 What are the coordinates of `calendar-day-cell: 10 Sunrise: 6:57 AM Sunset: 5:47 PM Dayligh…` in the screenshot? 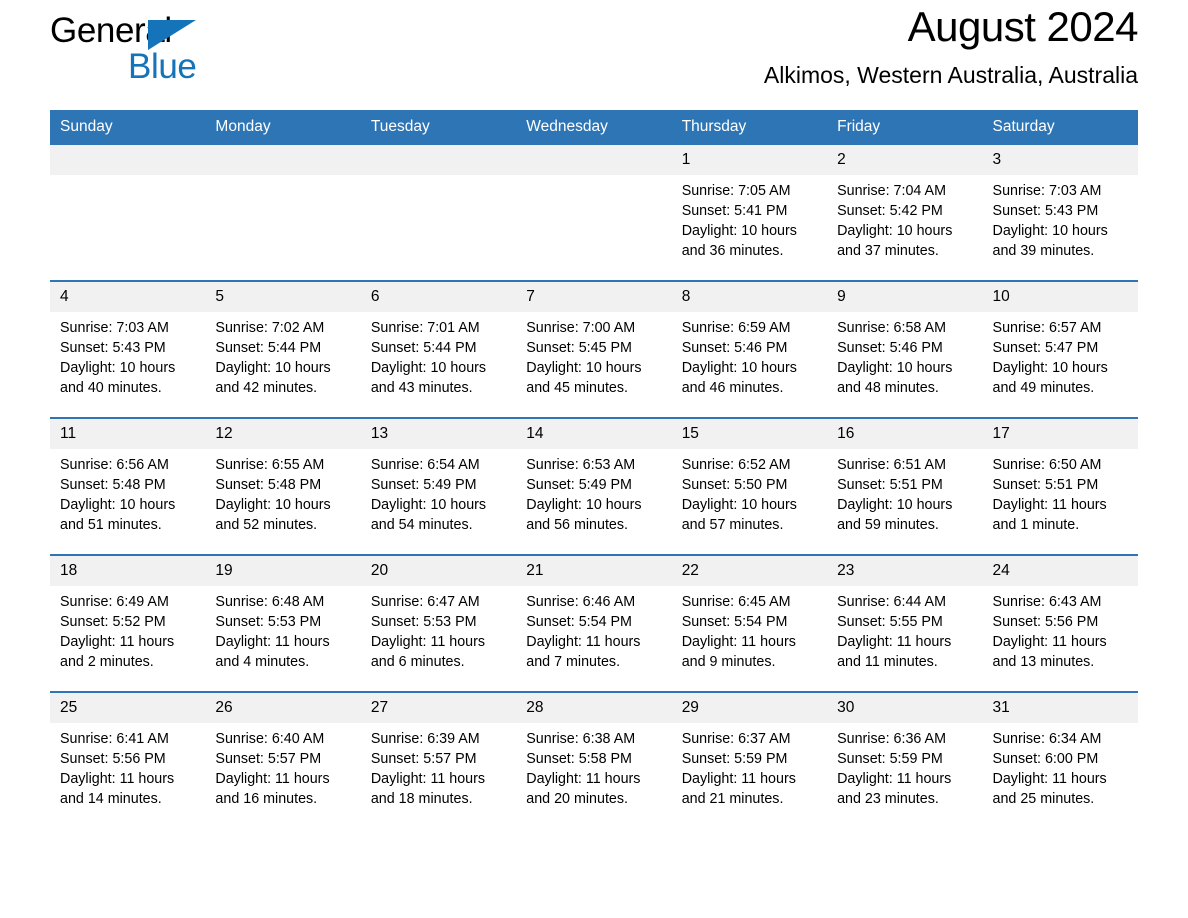 It's located at (1060, 349).